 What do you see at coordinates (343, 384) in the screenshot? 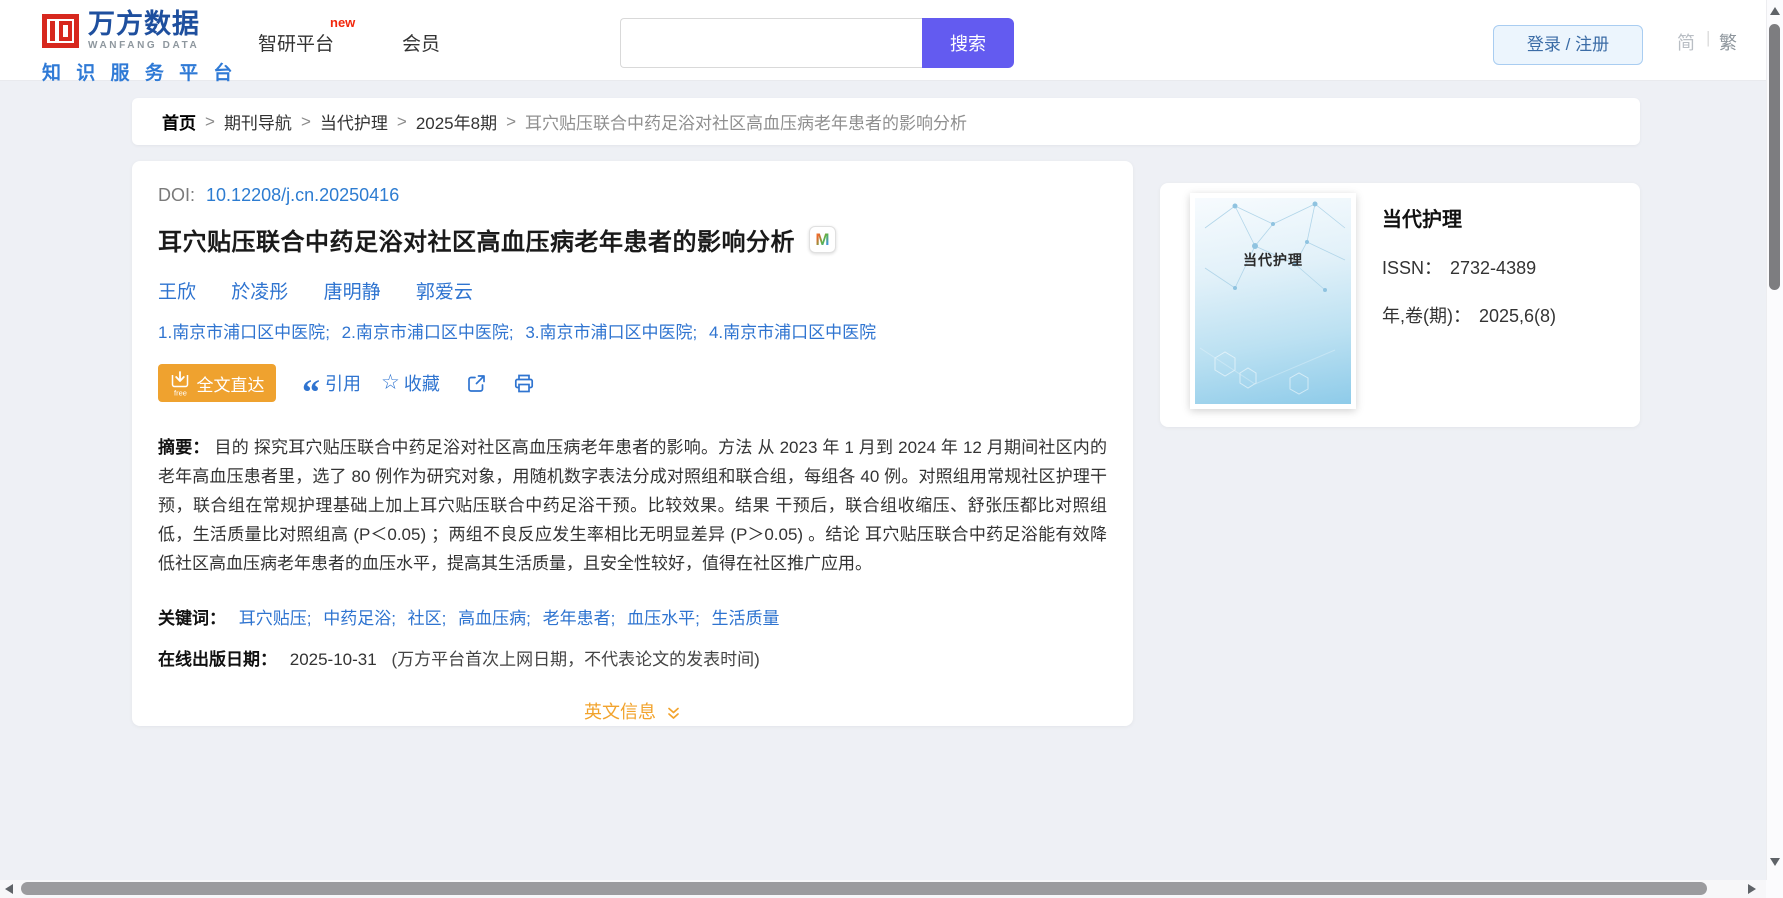
I see `cite-label: 引用` at bounding box center [343, 384].